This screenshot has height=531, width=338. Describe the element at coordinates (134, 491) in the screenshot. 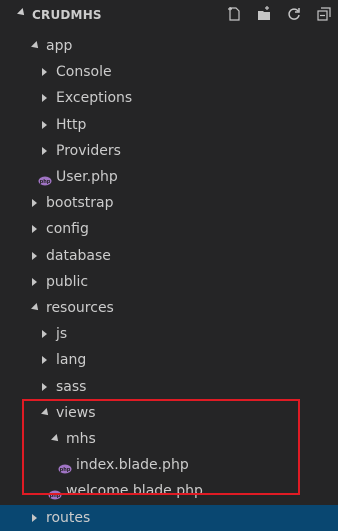

I see `tree-item-label: welcome.blade.php` at that location.